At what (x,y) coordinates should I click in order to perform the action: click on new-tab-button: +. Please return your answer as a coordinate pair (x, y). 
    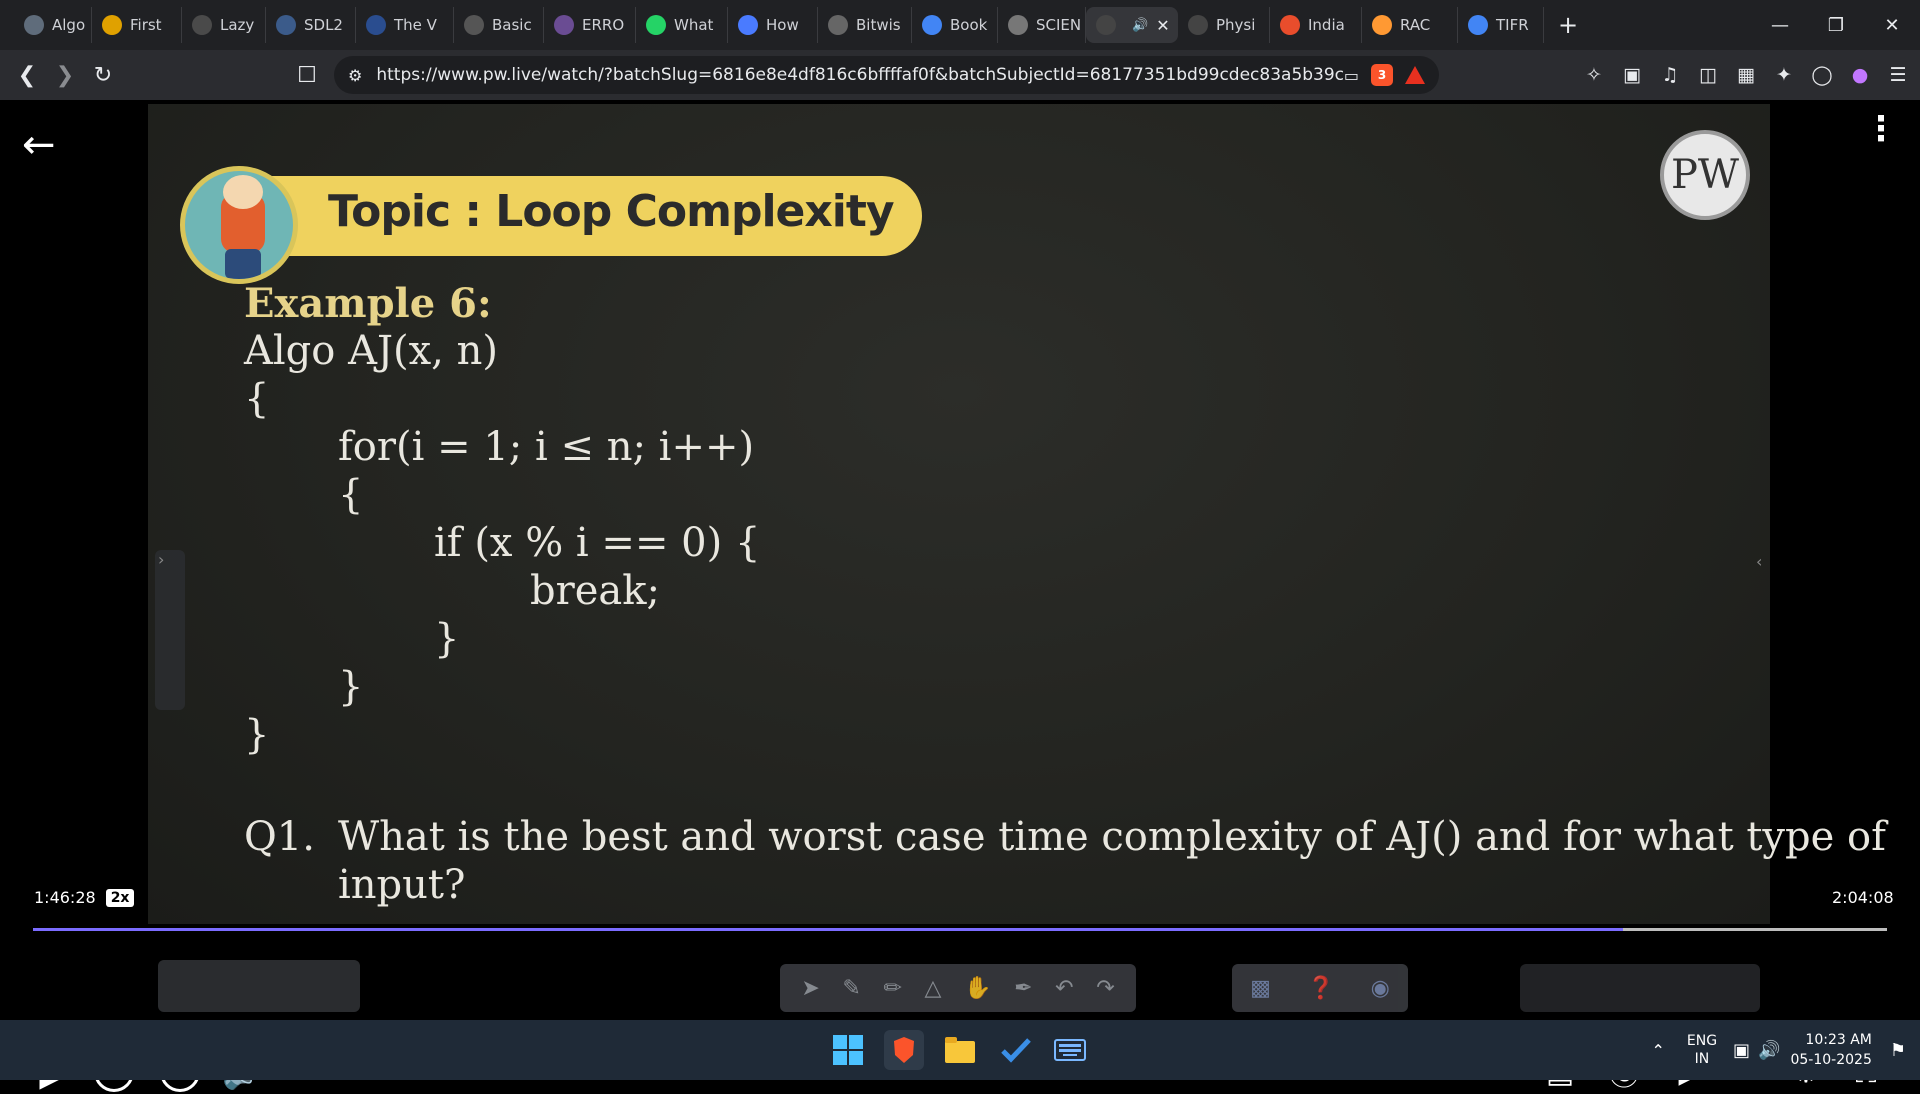
    Looking at the image, I should click on (1568, 25).